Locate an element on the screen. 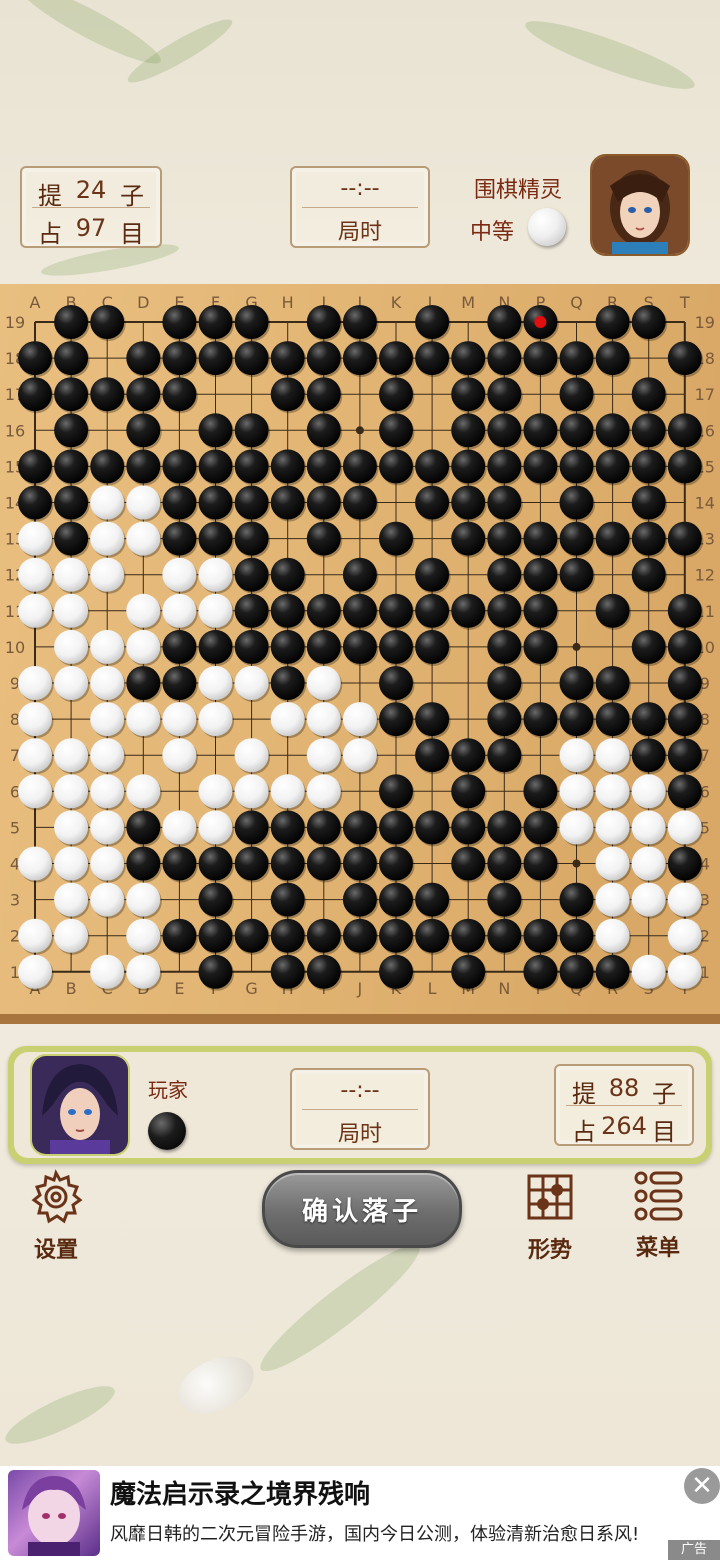 The height and width of the screenshot is (1560, 720). black-stone-S13 is located at coordinates (648, 538).